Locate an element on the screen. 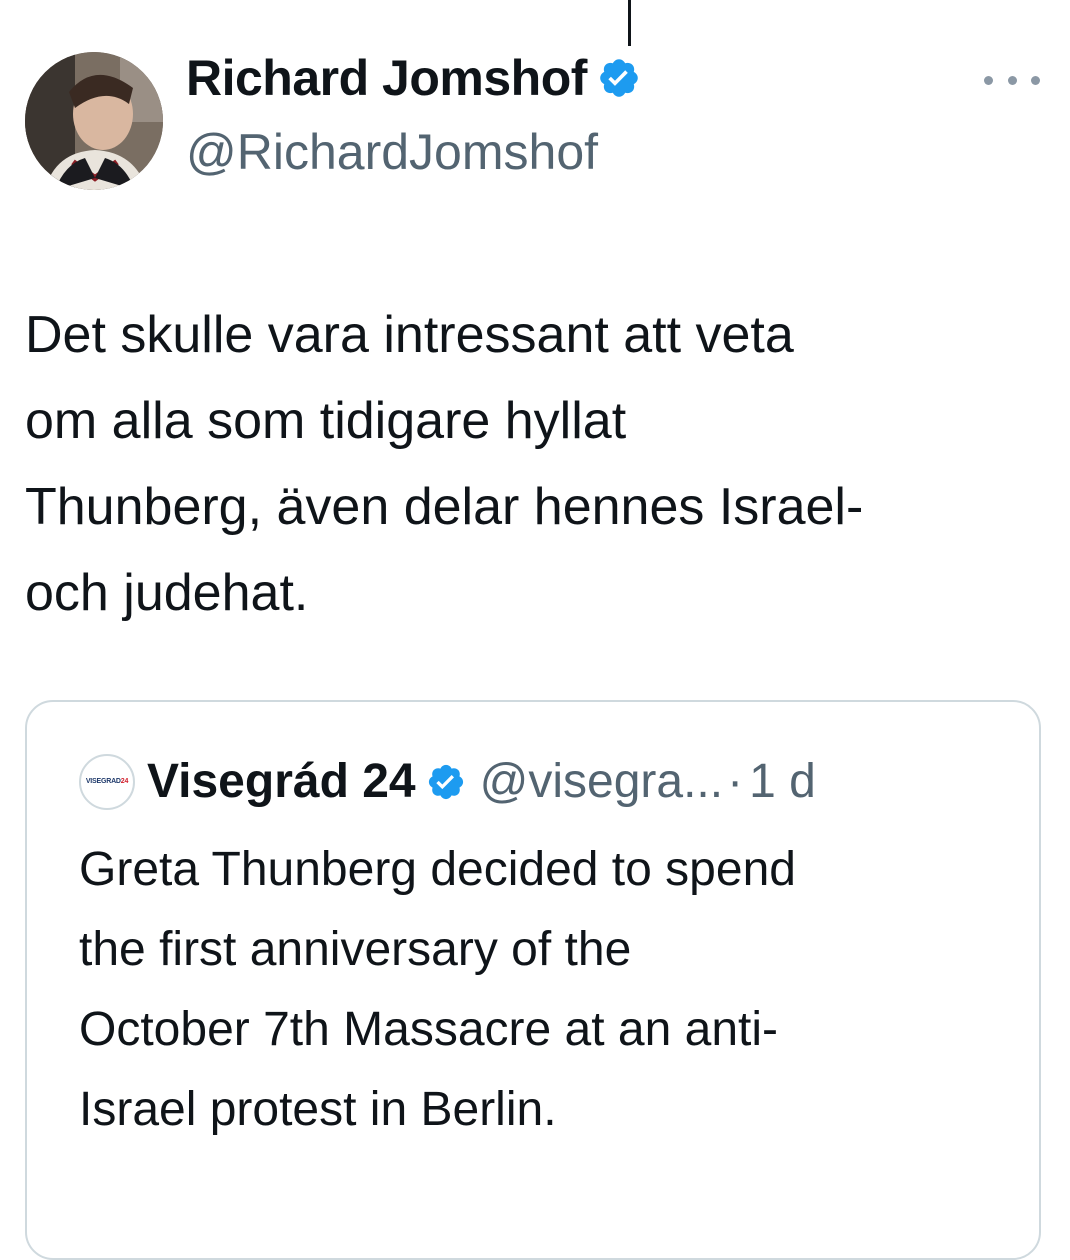 The height and width of the screenshot is (1260, 1070). quoted-tweet-header: VISEGRAD24 Visegrád 24 @visegra... · 1 d is located at coordinates (447, 782).